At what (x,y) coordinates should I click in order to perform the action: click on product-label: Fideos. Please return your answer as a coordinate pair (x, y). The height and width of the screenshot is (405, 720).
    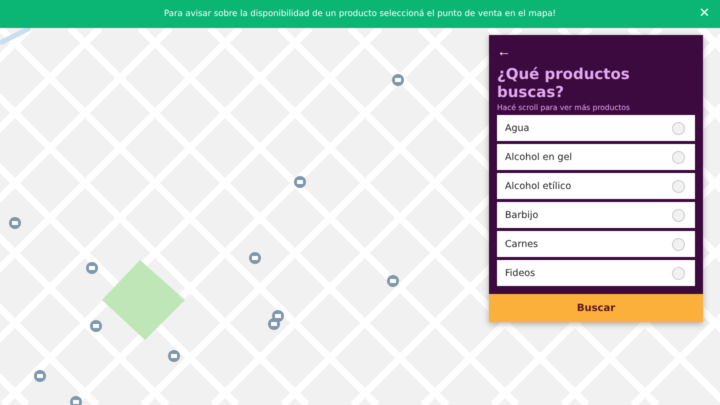
    Looking at the image, I should click on (520, 273).